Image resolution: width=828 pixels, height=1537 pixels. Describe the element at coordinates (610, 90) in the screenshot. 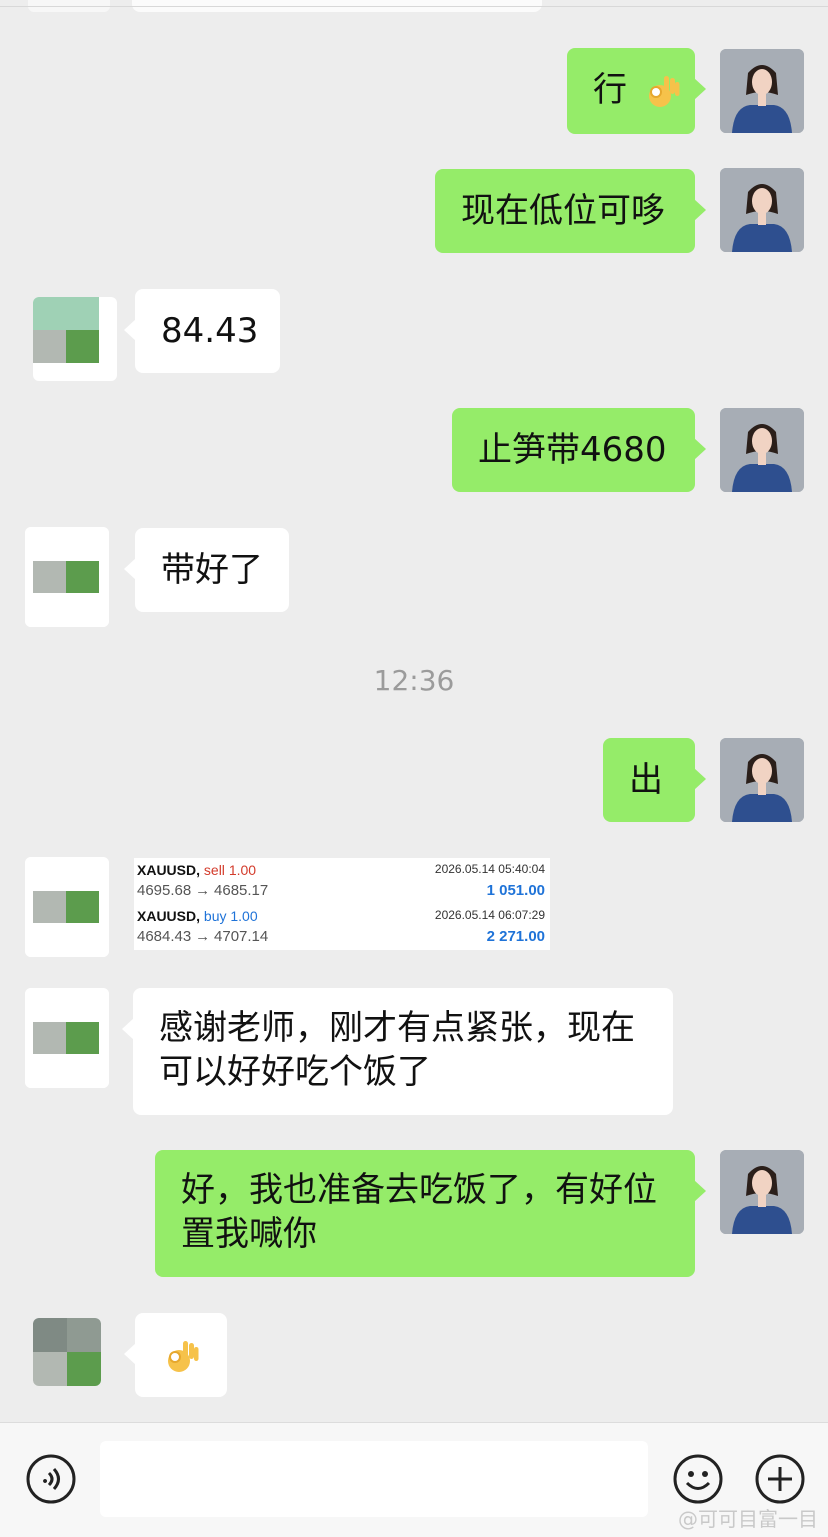

I see `message-text: 行` at that location.